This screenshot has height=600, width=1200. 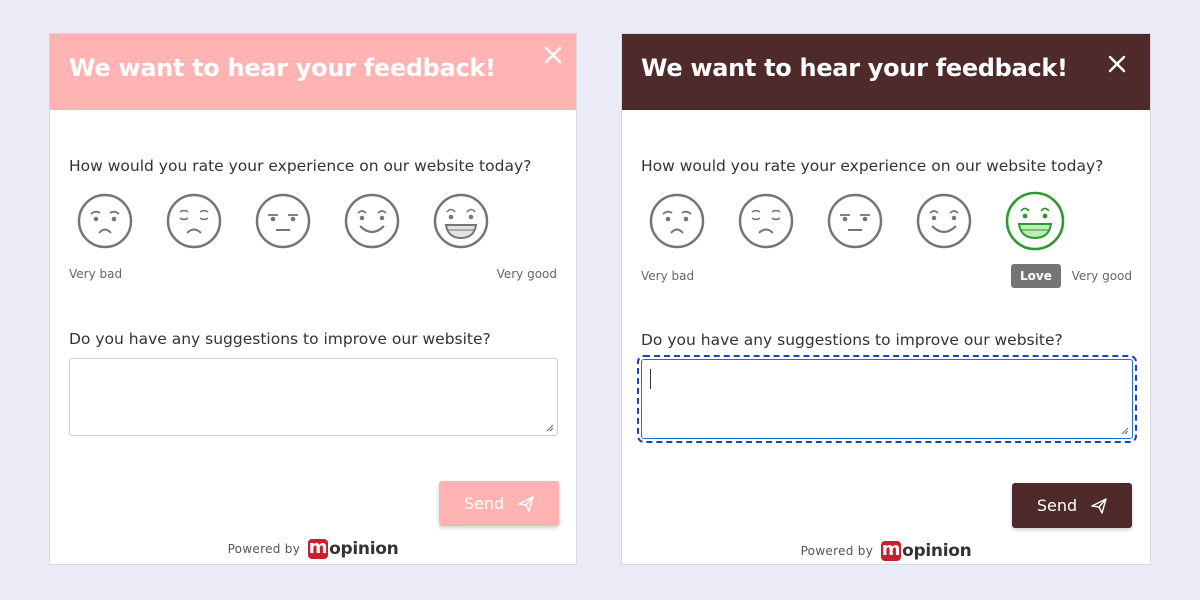 What do you see at coordinates (313, 397) in the screenshot?
I see `suggestions-textarea` at bounding box center [313, 397].